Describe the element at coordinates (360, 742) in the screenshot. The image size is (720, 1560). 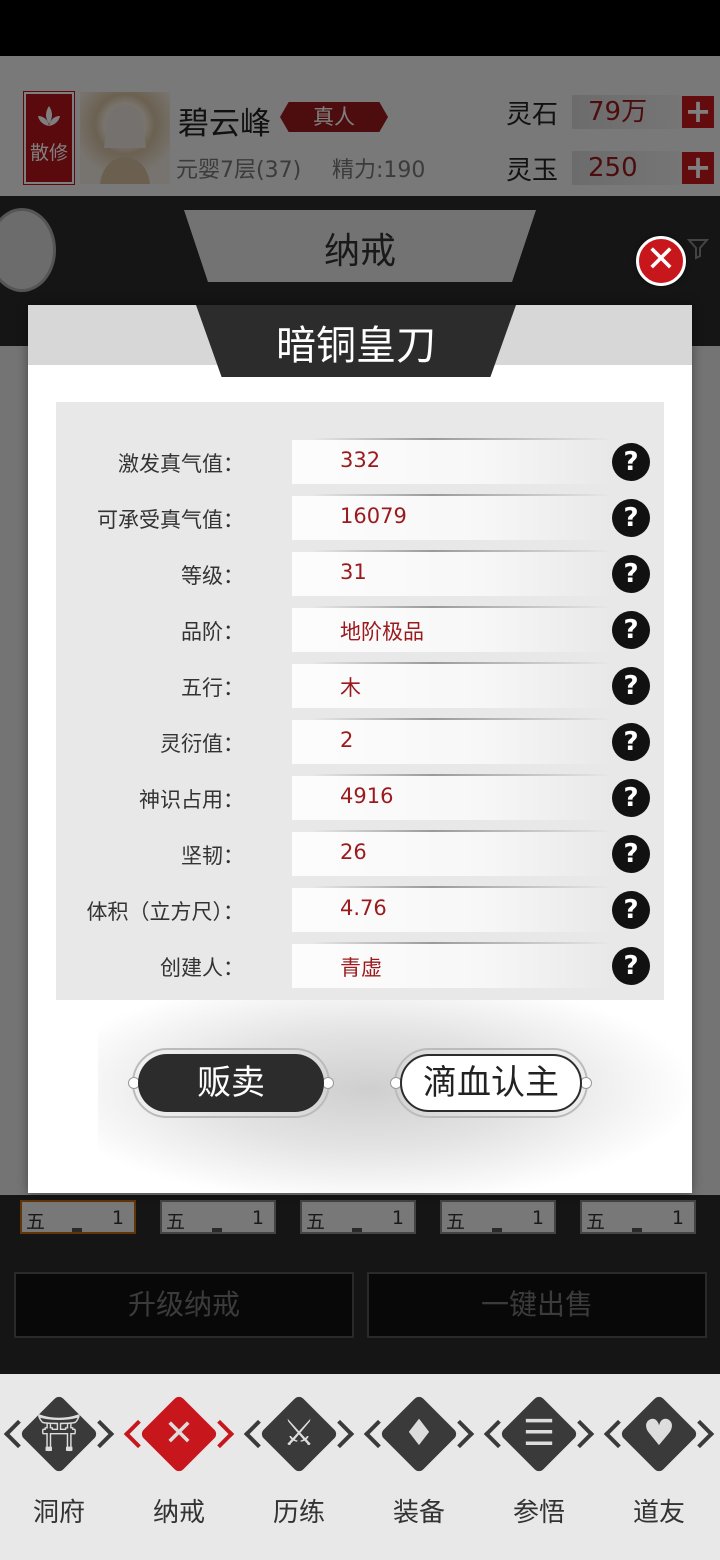
I see `attribute-row: 灵衍值： 2 ?` at that location.